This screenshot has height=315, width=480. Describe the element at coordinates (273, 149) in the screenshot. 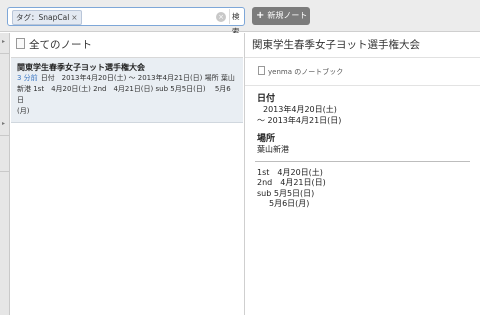

I see `place-value: 葉山新港` at that location.